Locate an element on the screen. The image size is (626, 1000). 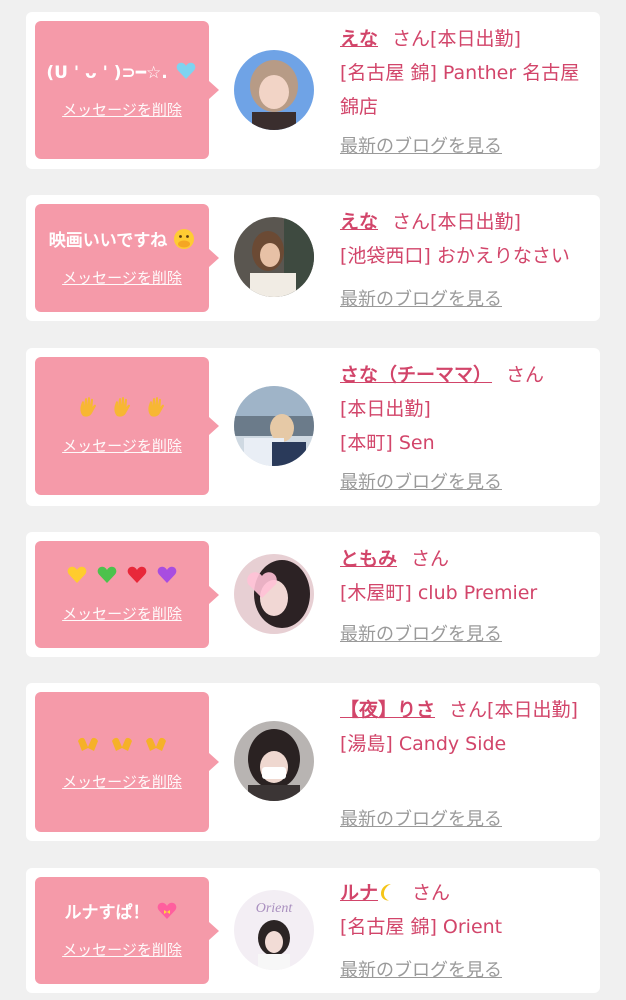
crescent-moon-icon is located at coordinates (386, 892).